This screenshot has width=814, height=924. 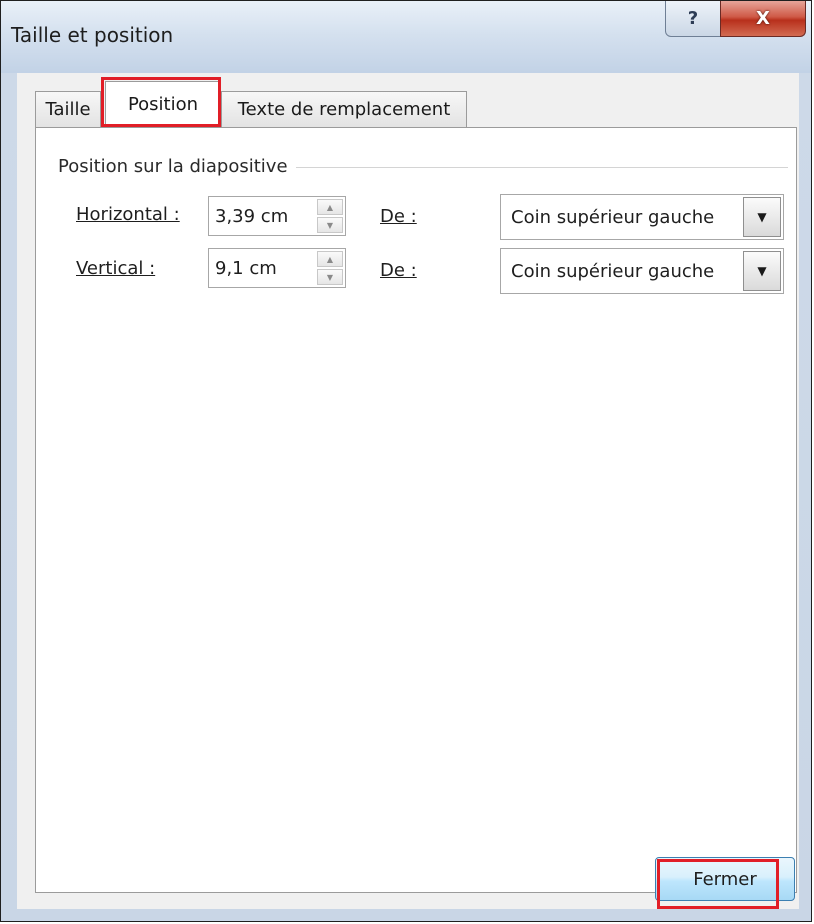 I want to click on horizontal-spinner: ▲ ▼, so click(x=330, y=216).